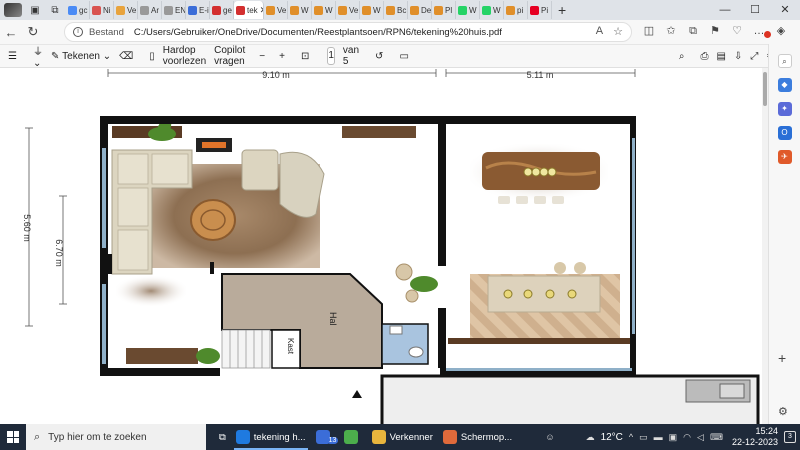 This screenshot has width=800, height=450. What do you see at coordinates (444, 10) in the screenshot?
I see `browser-tab: Pl` at bounding box center [444, 10].